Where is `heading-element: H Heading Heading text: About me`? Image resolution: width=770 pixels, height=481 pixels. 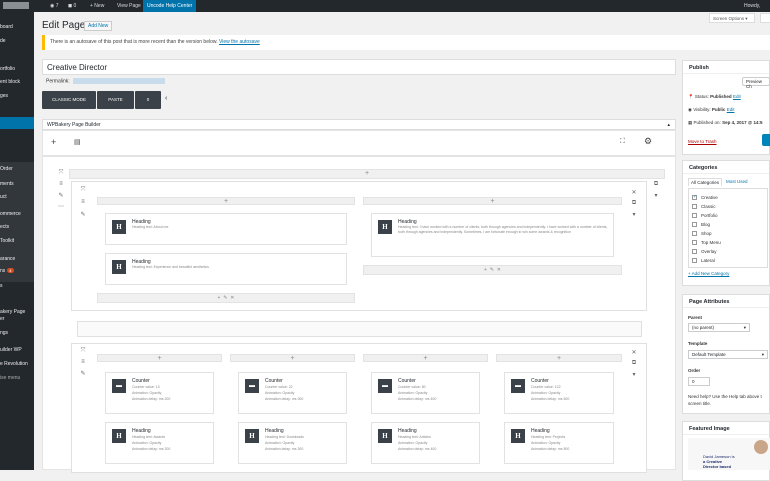
heading-element: H Heading Heading text: About me is located at coordinates (226, 229).